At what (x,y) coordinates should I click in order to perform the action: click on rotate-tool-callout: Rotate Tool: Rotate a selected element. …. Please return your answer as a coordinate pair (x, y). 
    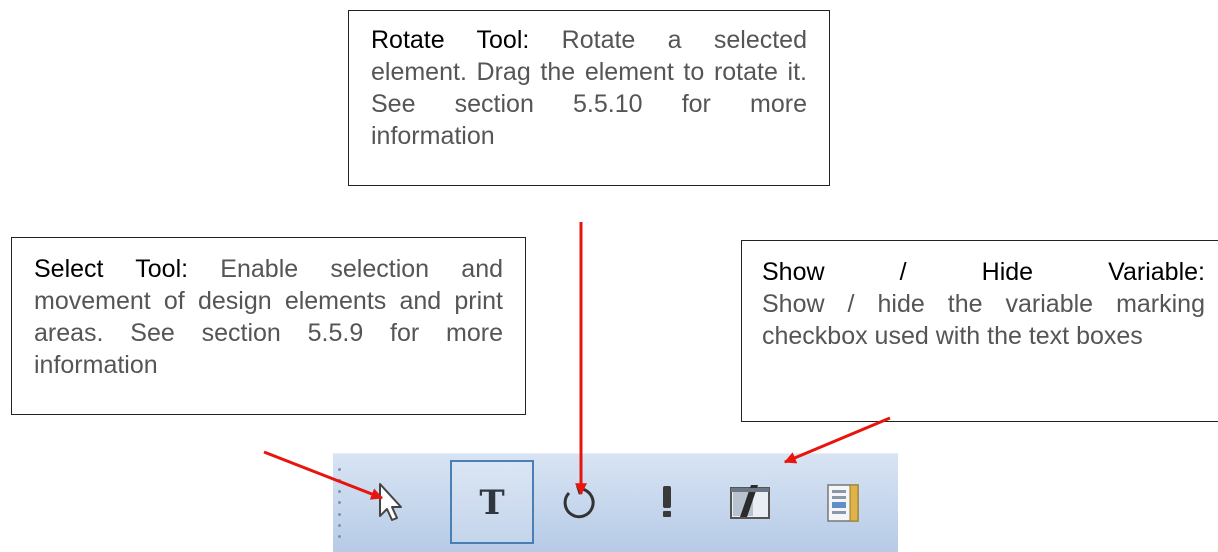
    Looking at the image, I should click on (589, 98).